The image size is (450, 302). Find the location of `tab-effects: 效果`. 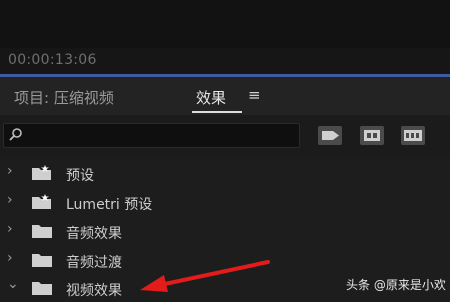

tab-effects: 效果 is located at coordinates (211, 97).